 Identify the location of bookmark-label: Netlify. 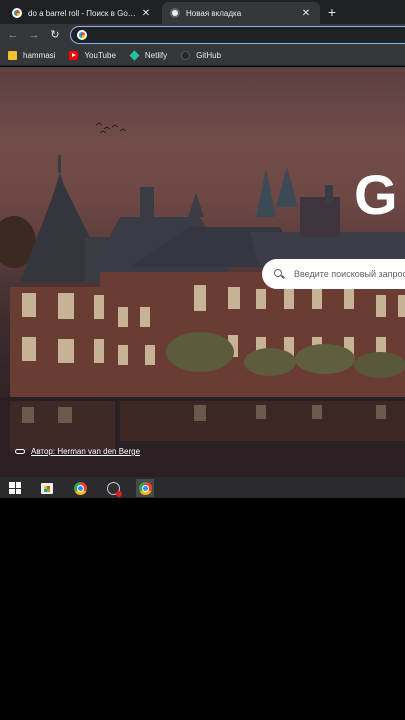
(156, 55).